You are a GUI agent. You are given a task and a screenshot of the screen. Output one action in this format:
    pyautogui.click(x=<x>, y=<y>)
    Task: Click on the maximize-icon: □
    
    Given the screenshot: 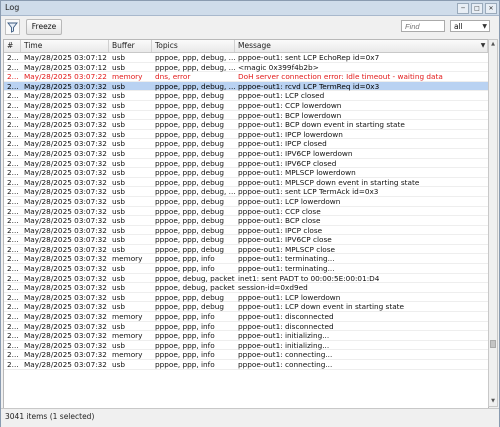 What is the action you would take?
    pyautogui.click(x=477, y=8)
    